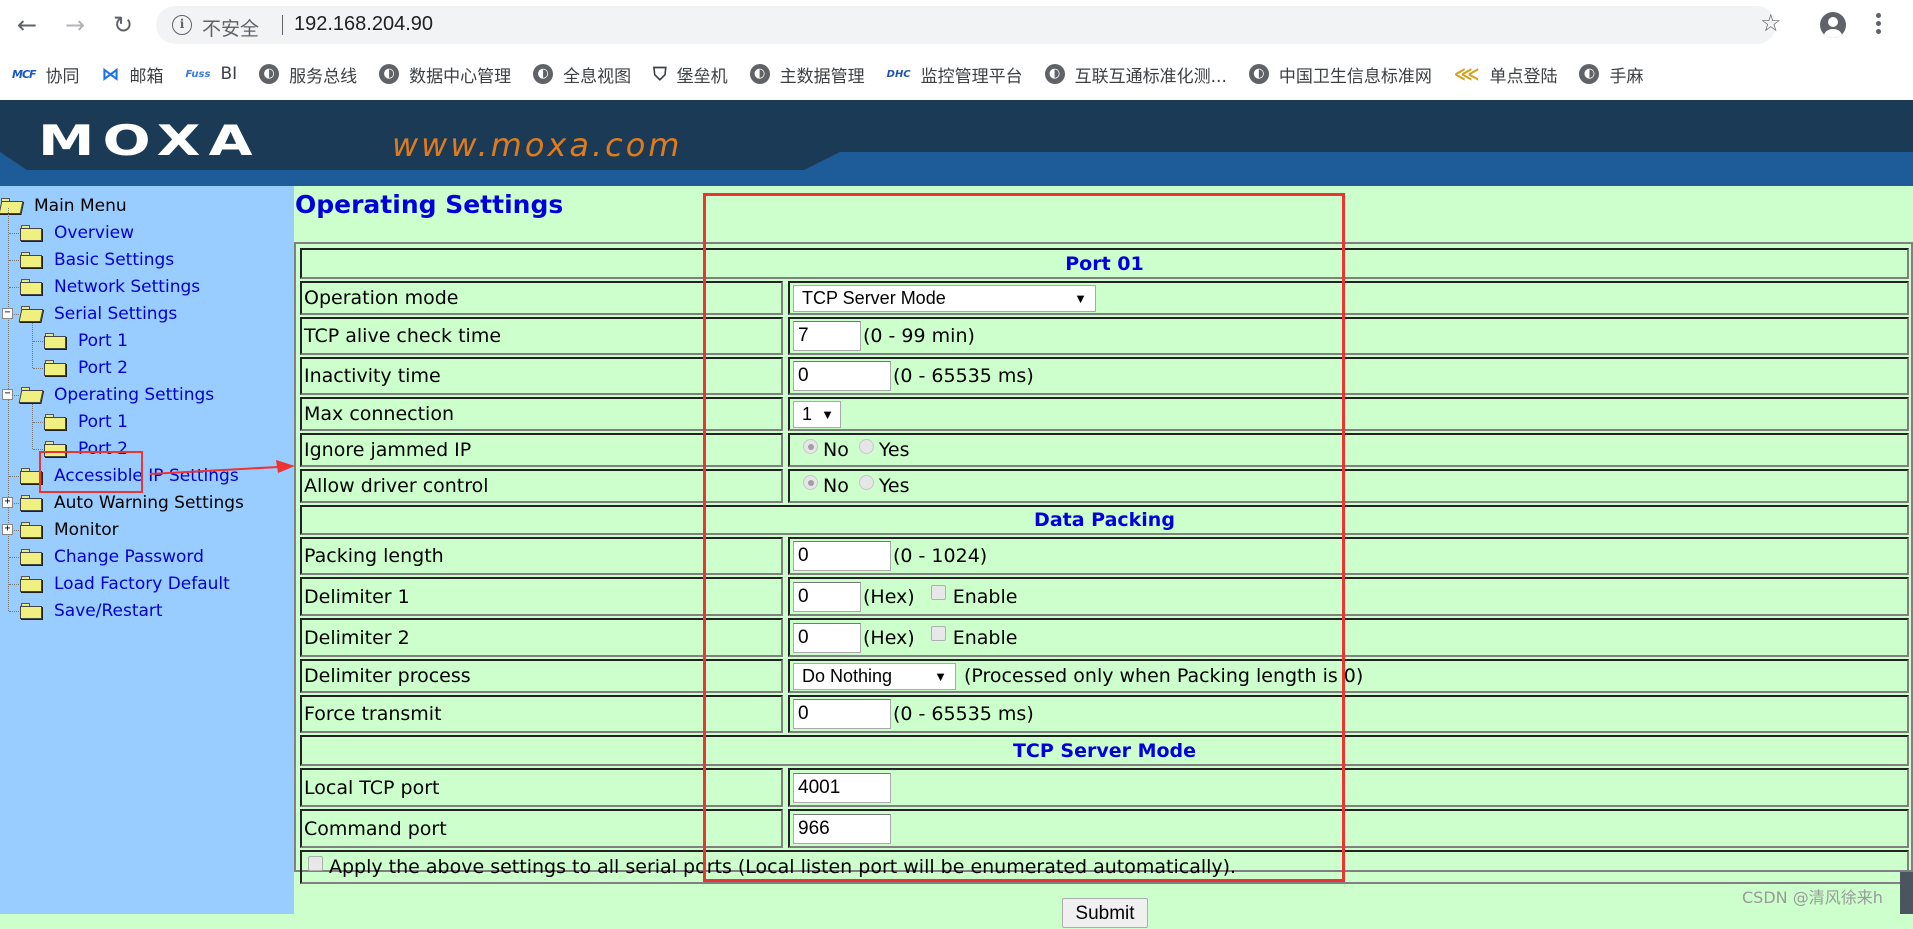 The image size is (1913, 929). What do you see at coordinates (690, 74) in the screenshot?
I see `bookmark-item: ⛉ 堡垒机` at bounding box center [690, 74].